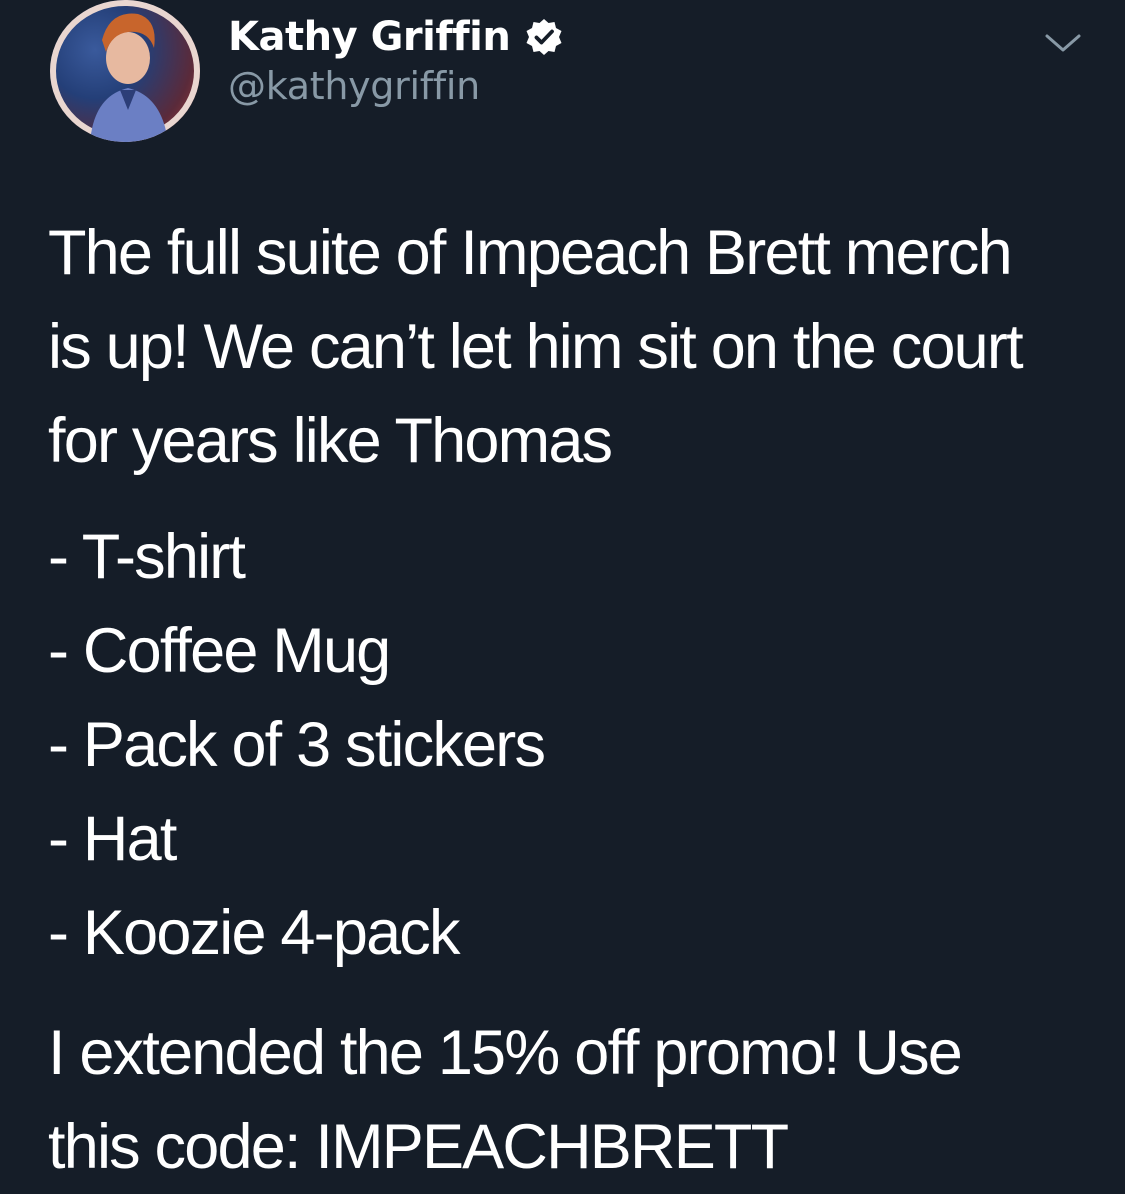  What do you see at coordinates (1063, 43) in the screenshot?
I see `chevron-down-icon` at bounding box center [1063, 43].